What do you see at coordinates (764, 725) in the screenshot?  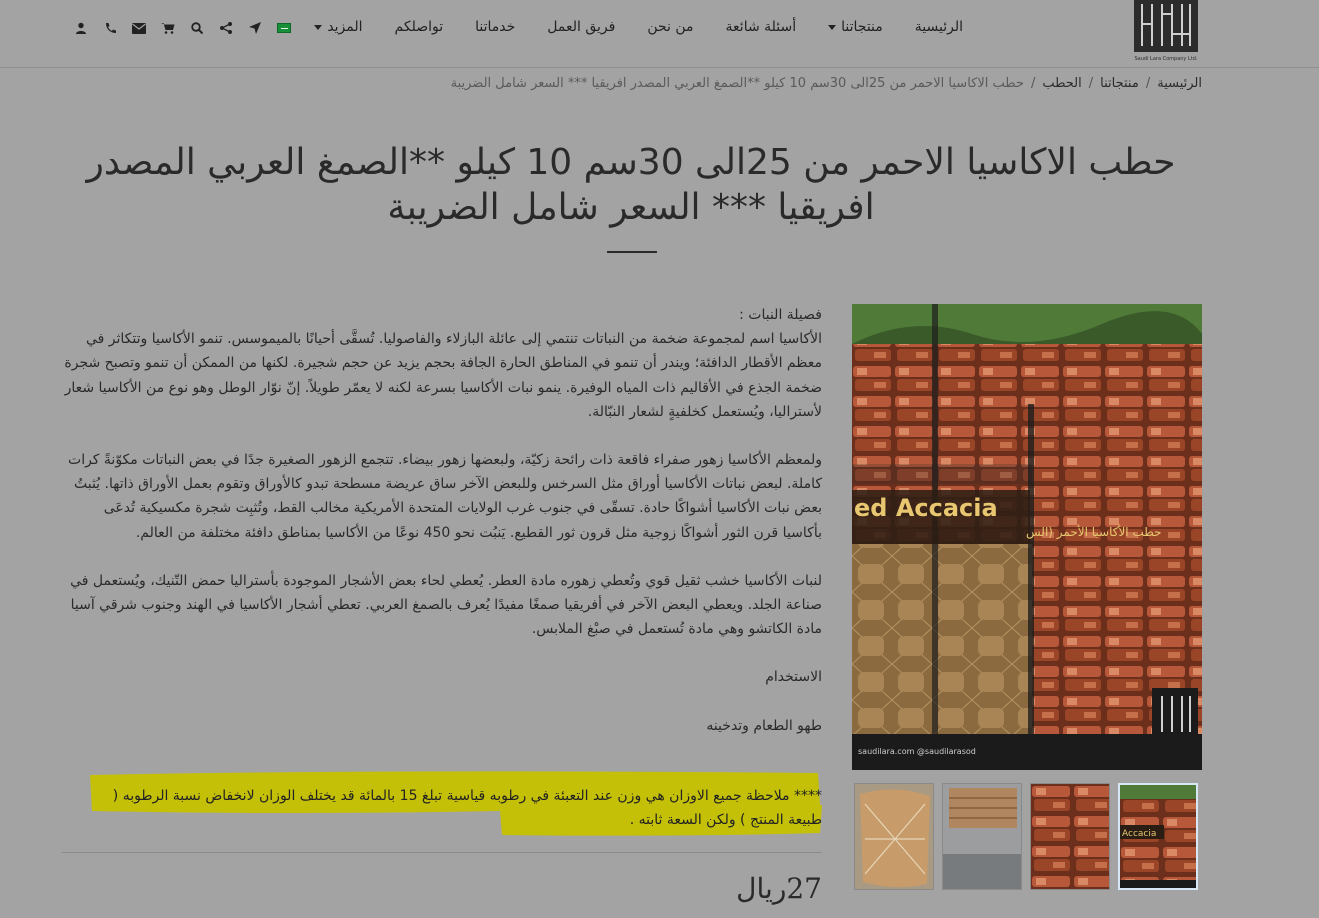 I see `usage-text: طهو الطعام وتدخينه` at bounding box center [764, 725].